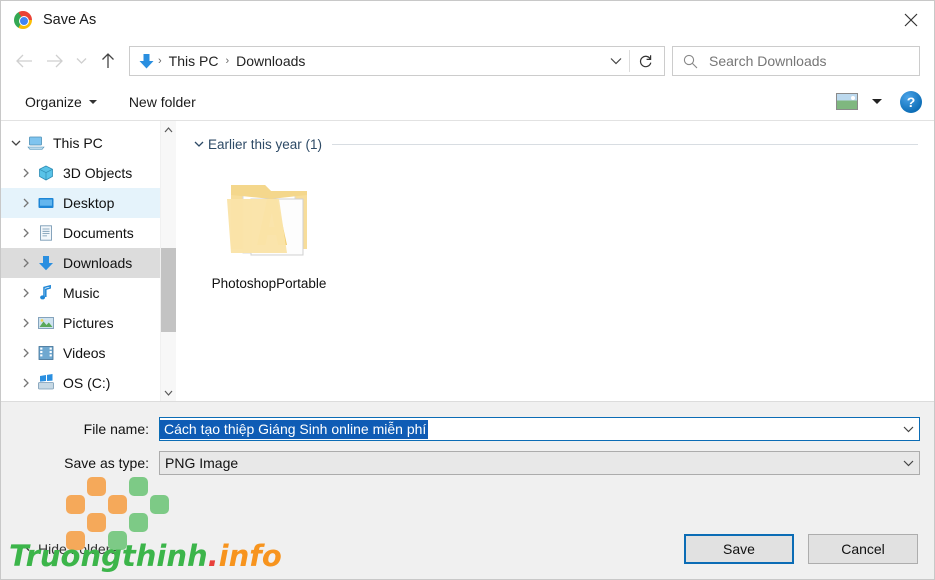 This screenshot has width=935, height=580. I want to click on sidebar-item-label: Downloads, so click(98, 263).